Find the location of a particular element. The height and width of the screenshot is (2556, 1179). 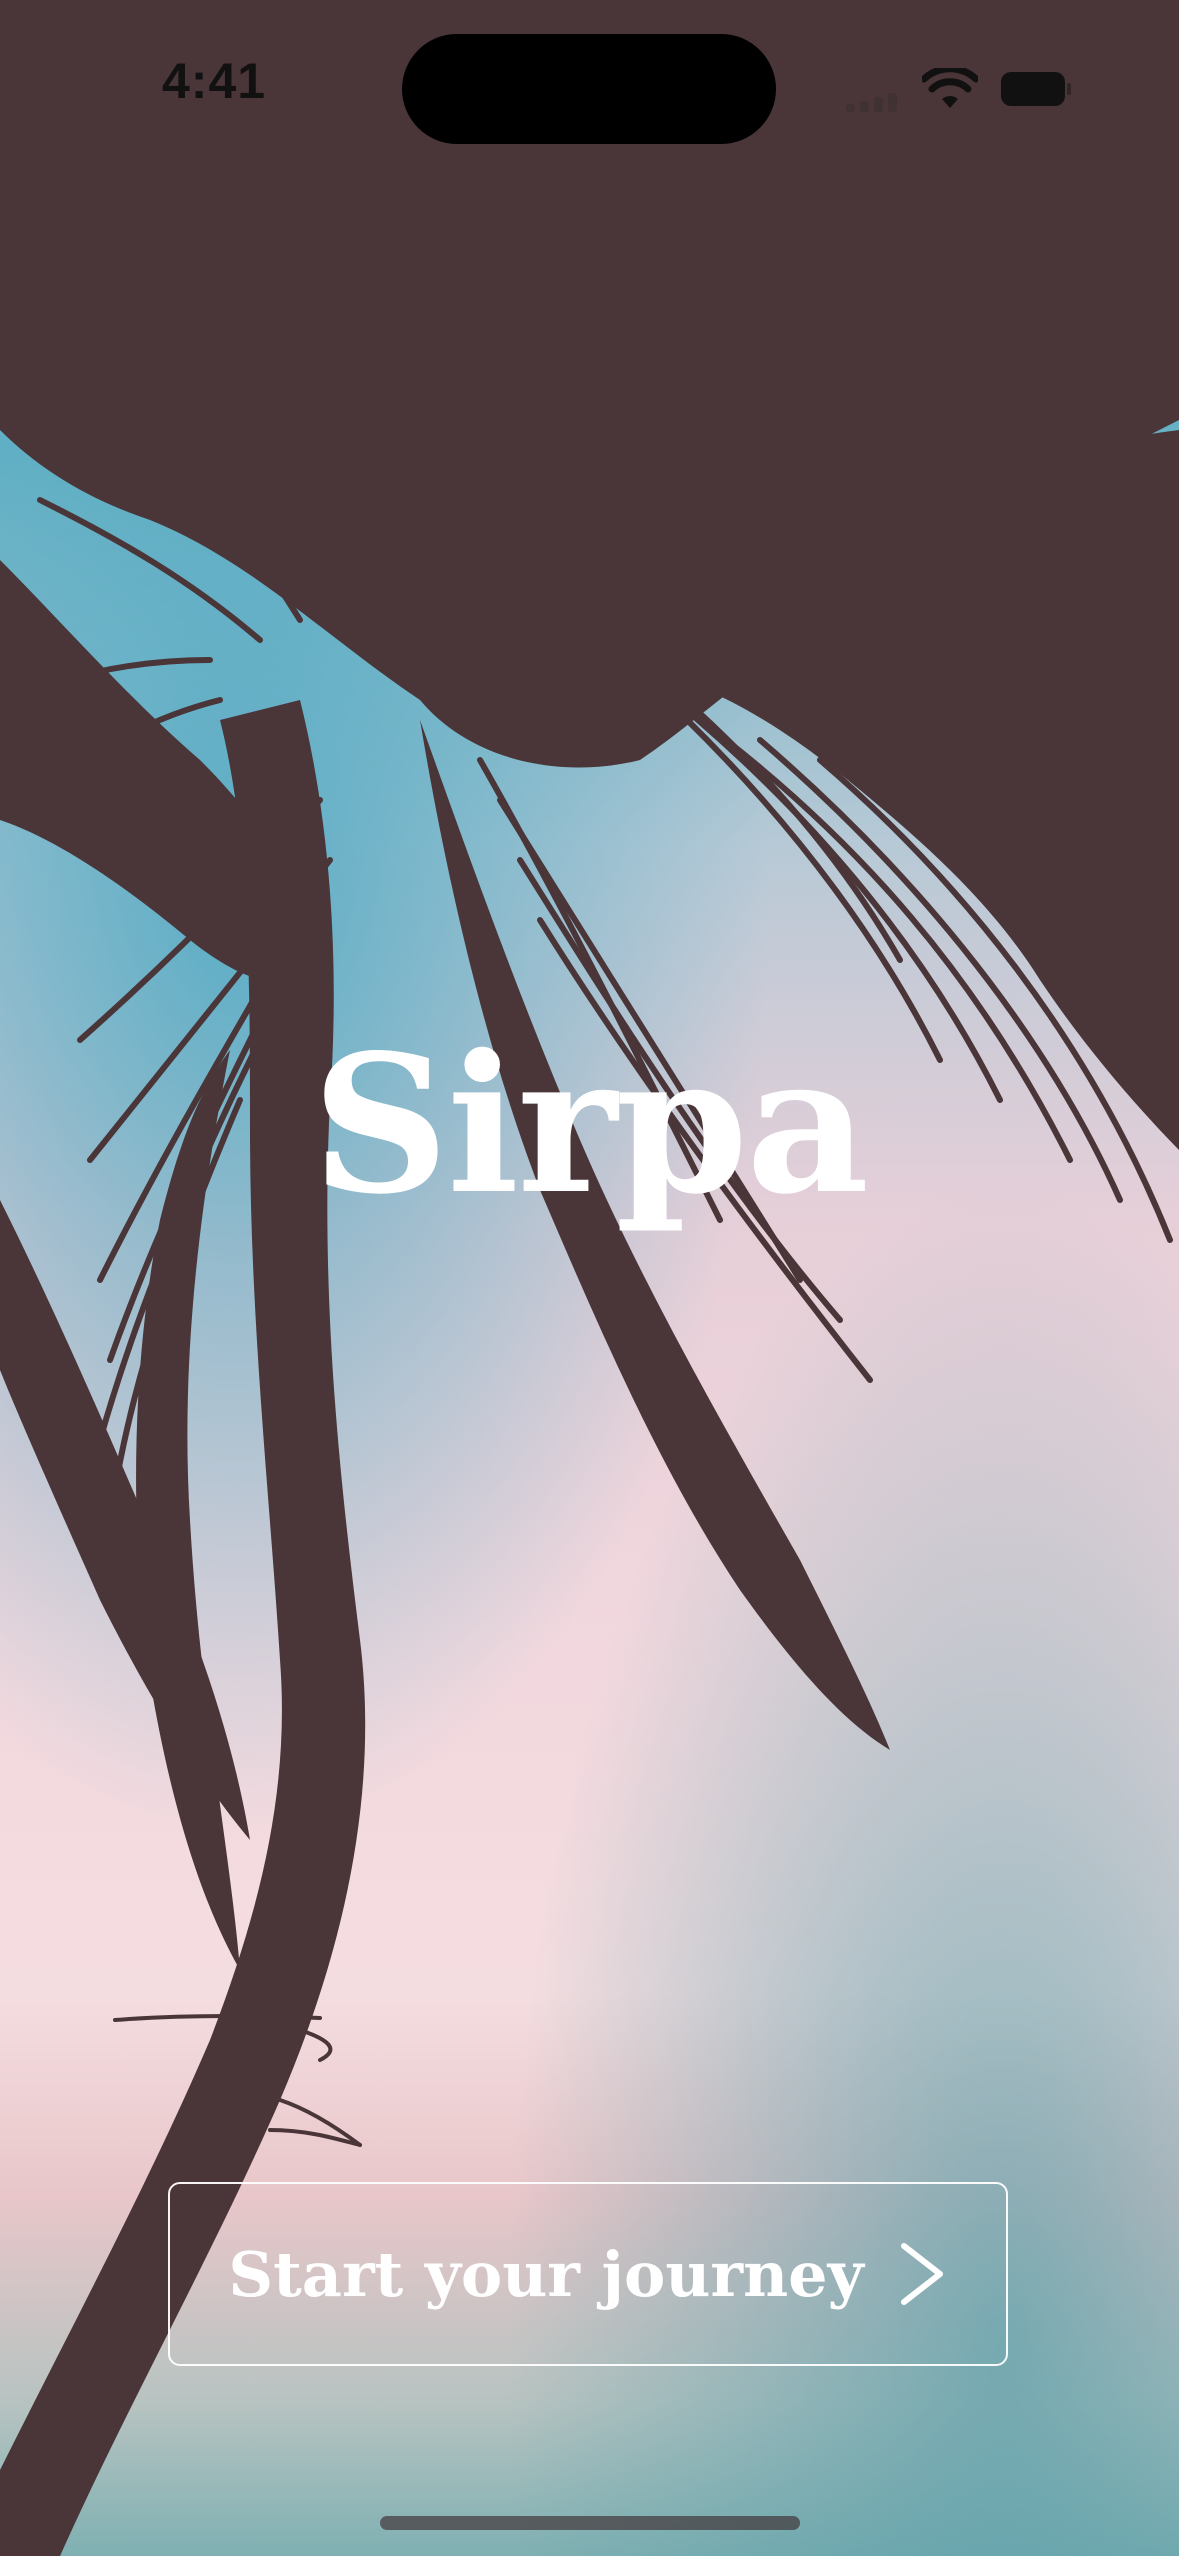

dynamic-island is located at coordinates (589, 89).